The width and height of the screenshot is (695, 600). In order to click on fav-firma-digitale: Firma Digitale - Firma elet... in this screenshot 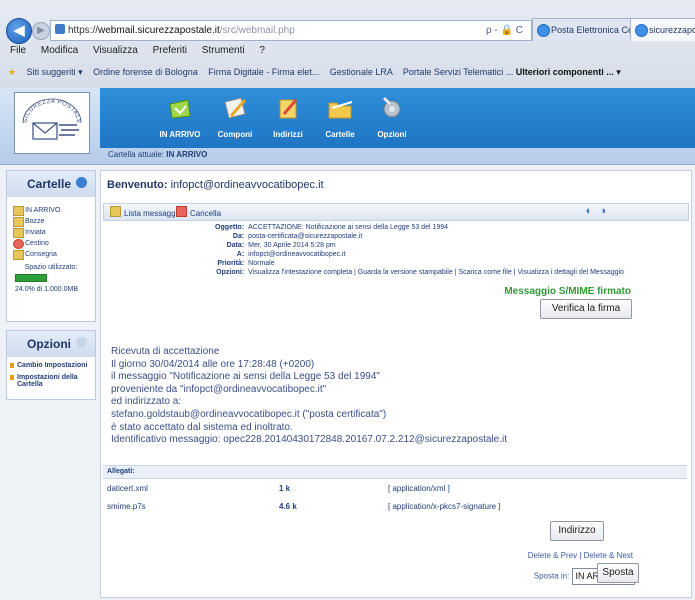, I will do `click(263, 72)`.